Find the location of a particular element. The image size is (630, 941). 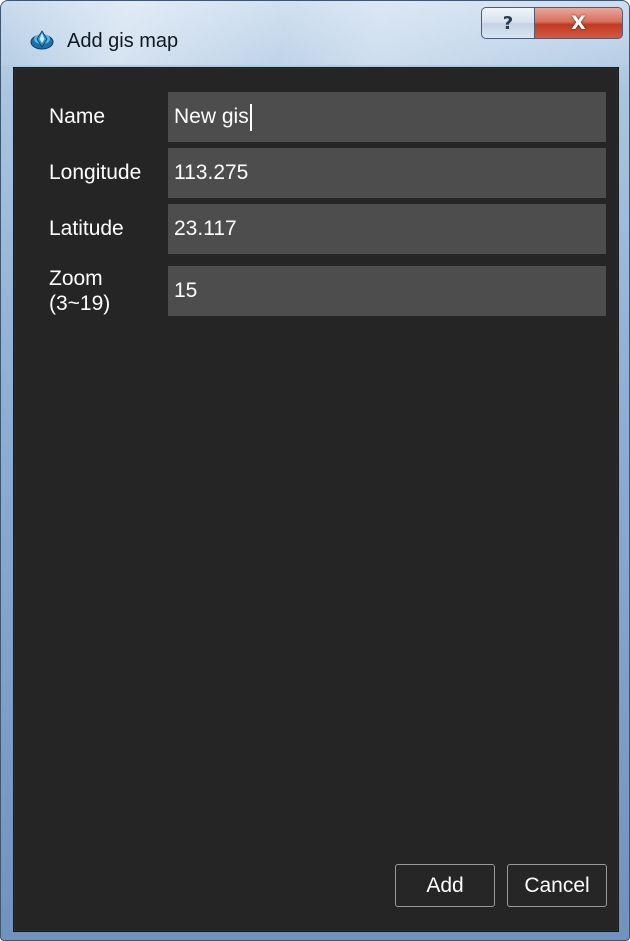

latitude-input: 23.117 is located at coordinates (387, 229).